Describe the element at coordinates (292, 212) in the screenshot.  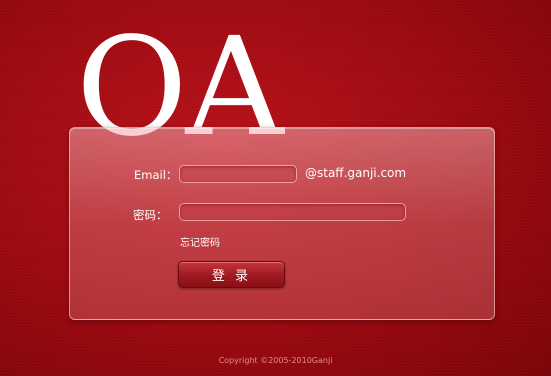
I see `password-input` at that location.